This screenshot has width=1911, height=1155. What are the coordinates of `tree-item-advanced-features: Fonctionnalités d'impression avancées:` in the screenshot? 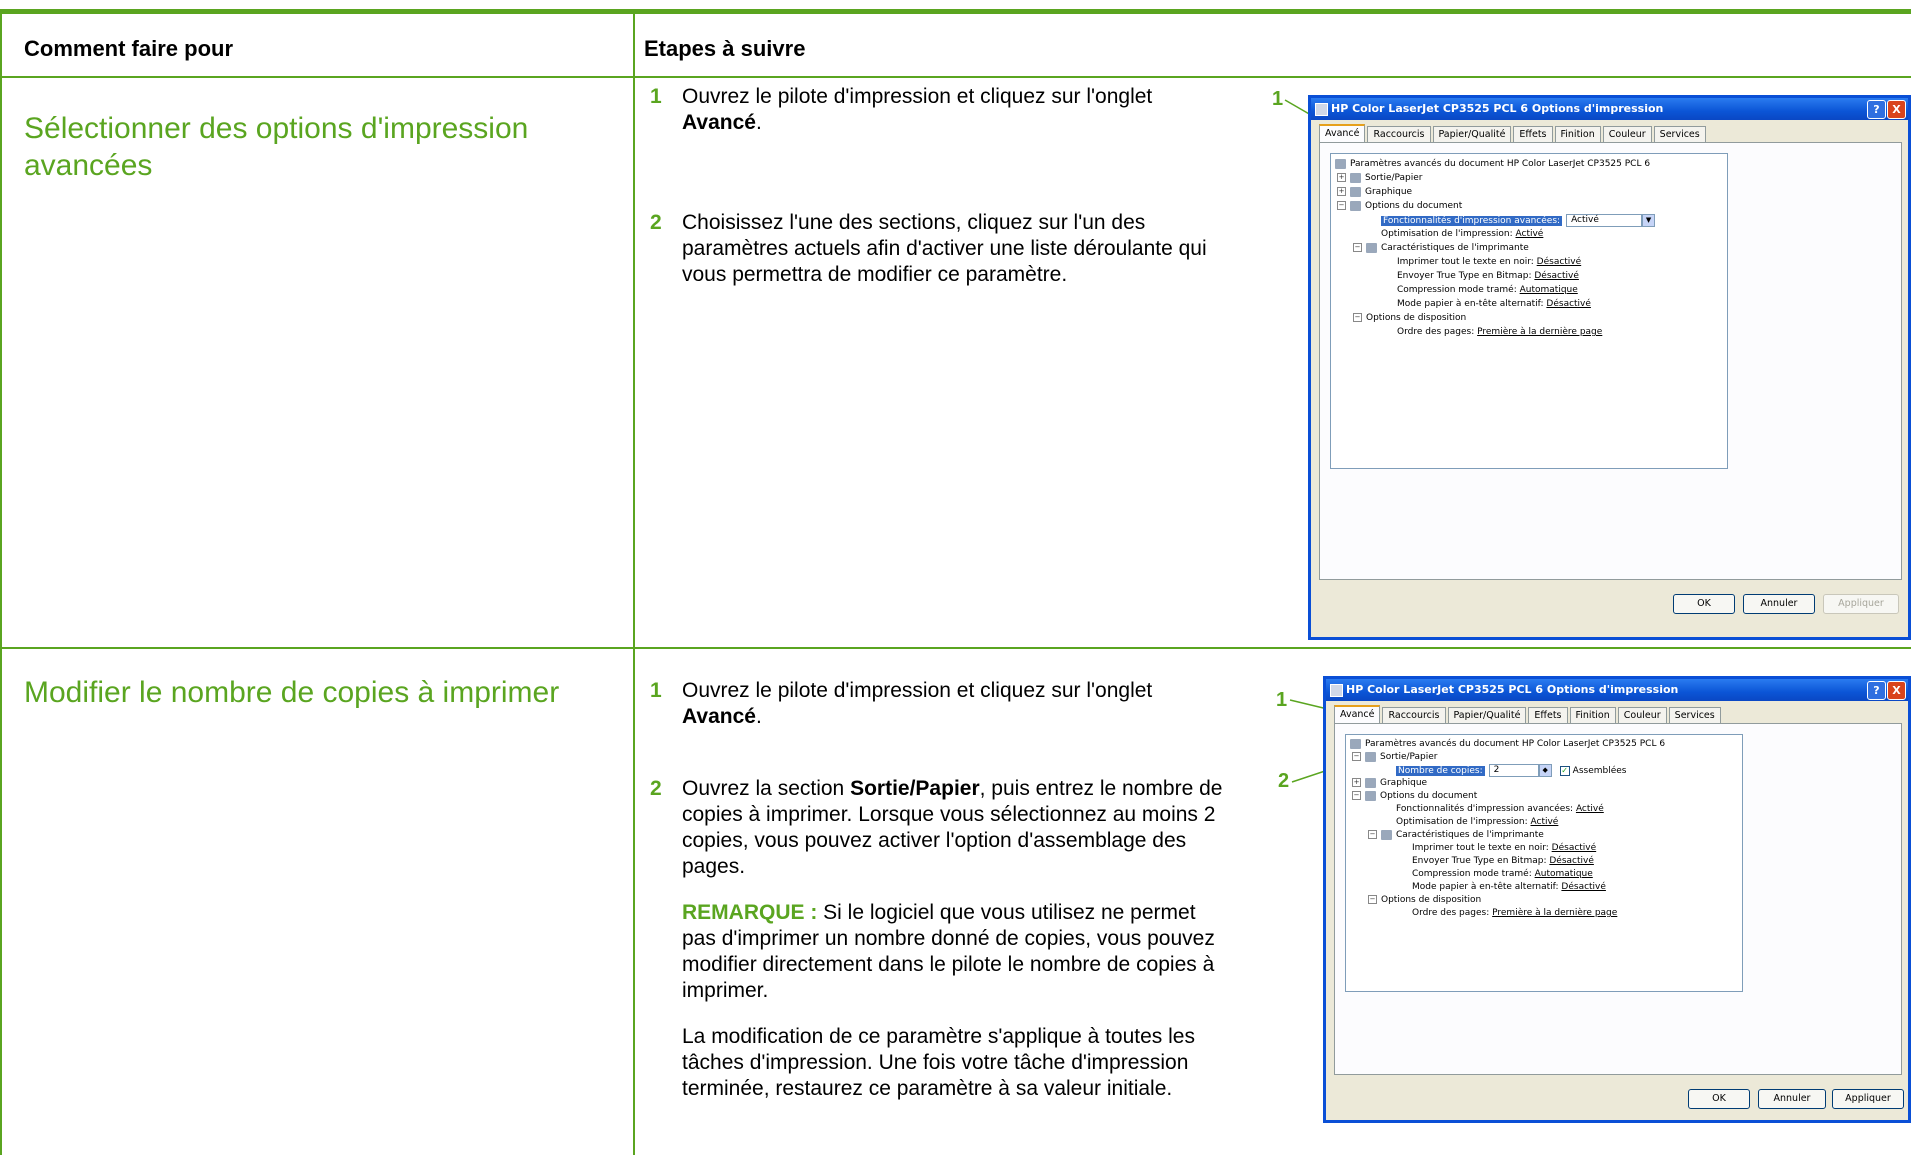 It's located at (1472, 221).